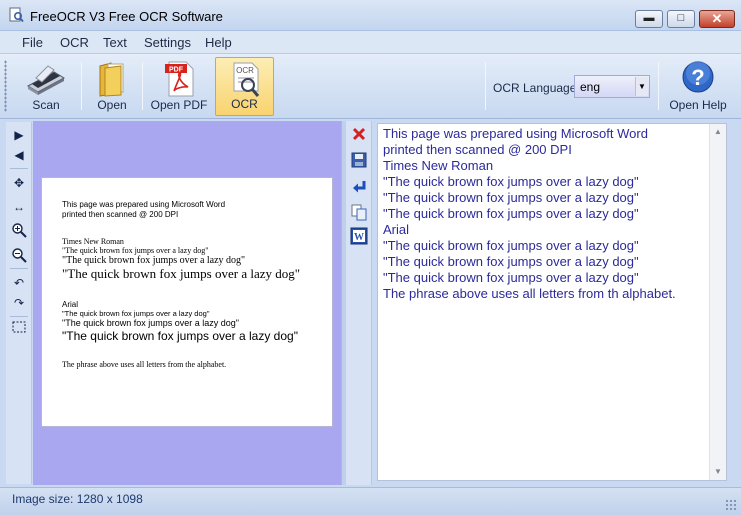 The width and height of the screenshot is (741, 515). I want to click on ocr-label: OCR, so click(244, 104).